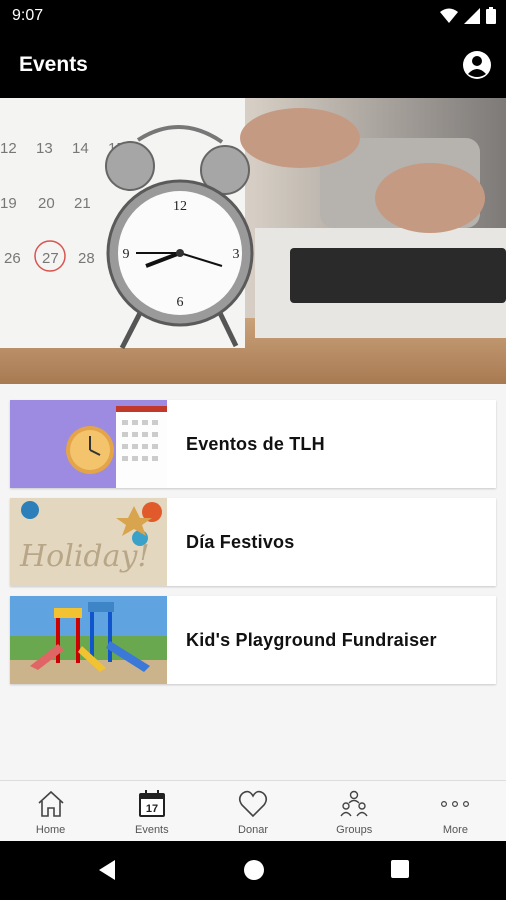 Image resolution: width=506 pixels, height=900 pixels. I want to click on calendar-number: 12, so click(8, 148).